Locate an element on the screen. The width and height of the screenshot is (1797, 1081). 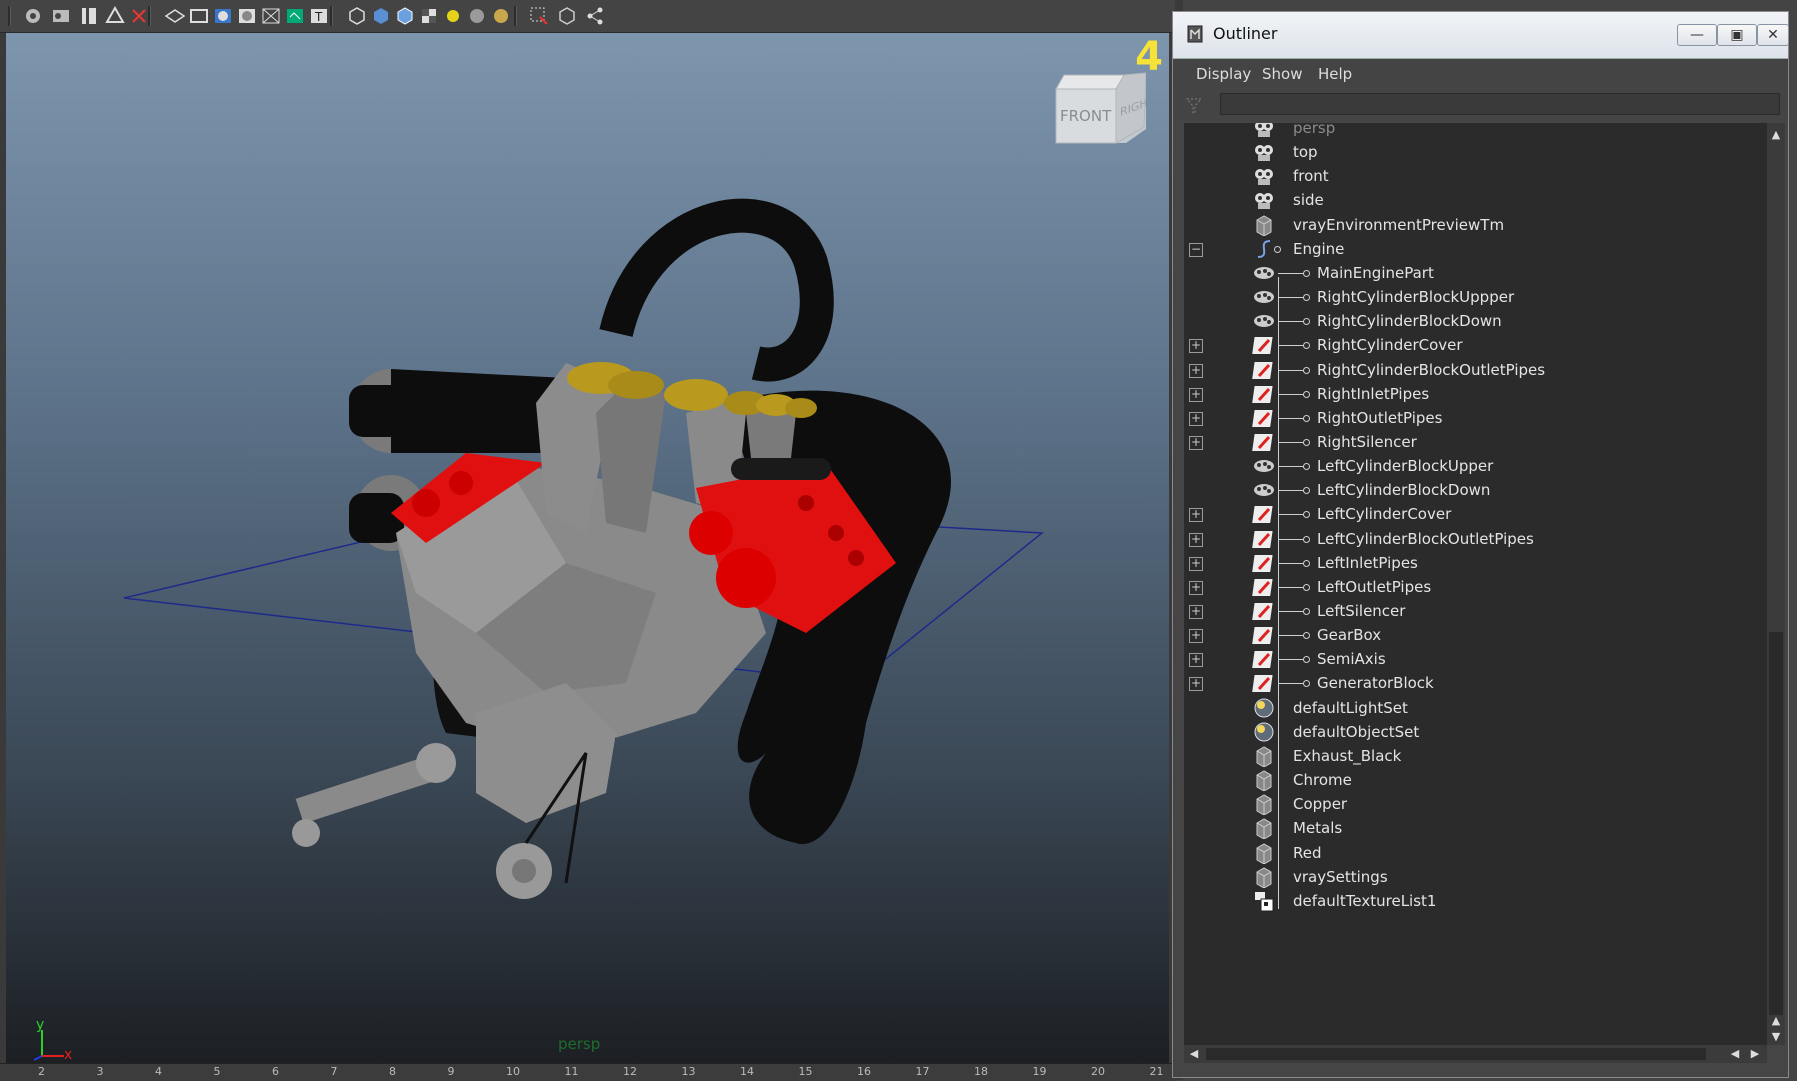
outliner-item-red: Red is located at coordinates (1475, 853).